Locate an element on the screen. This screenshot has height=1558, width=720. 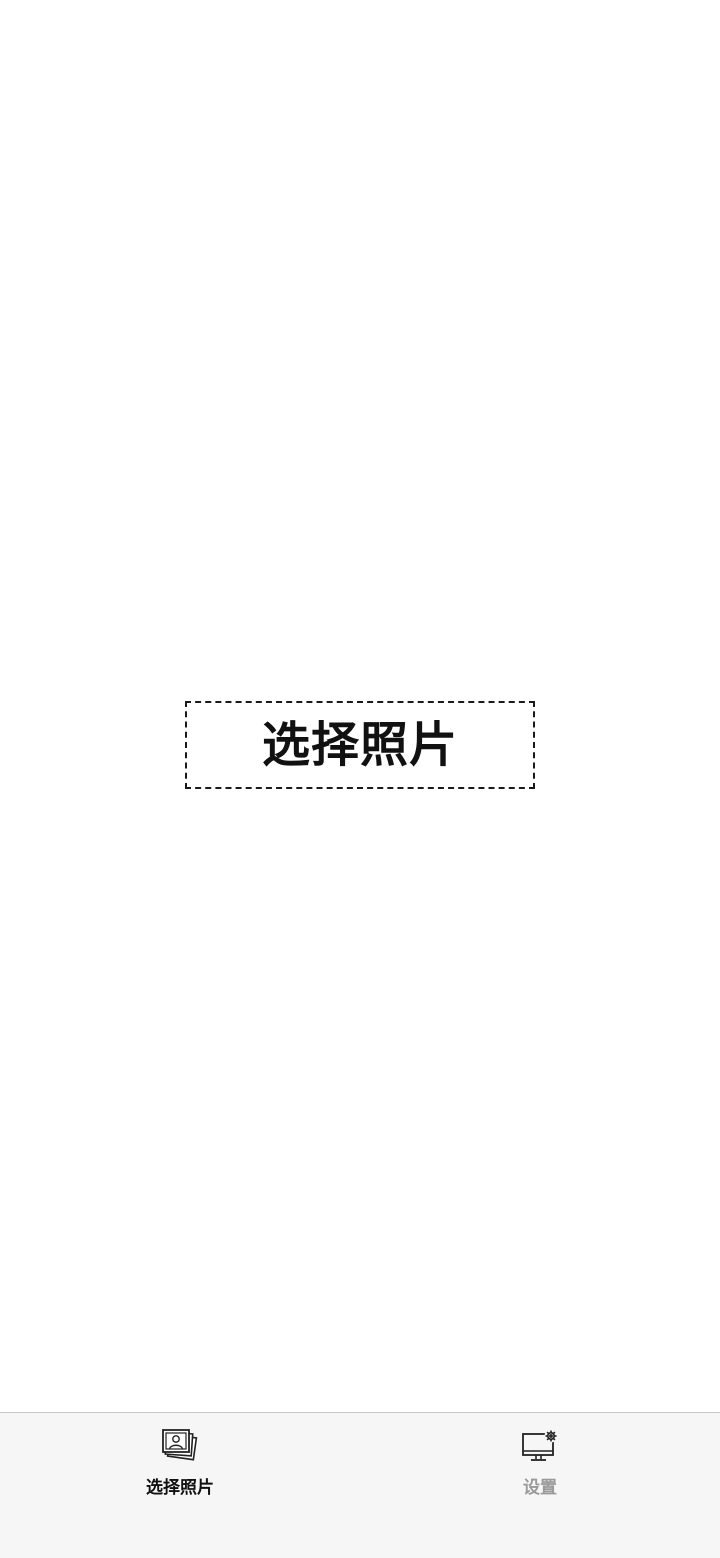
select-photo-button-label: 选择照片 is located at coordinates (359, 745).